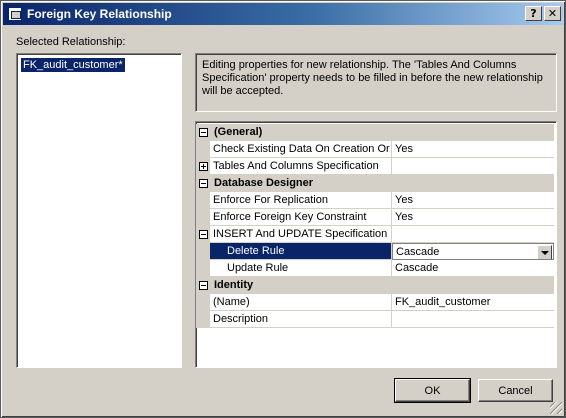  I want to click on property-name: Delete Rule, so click(301, 251).